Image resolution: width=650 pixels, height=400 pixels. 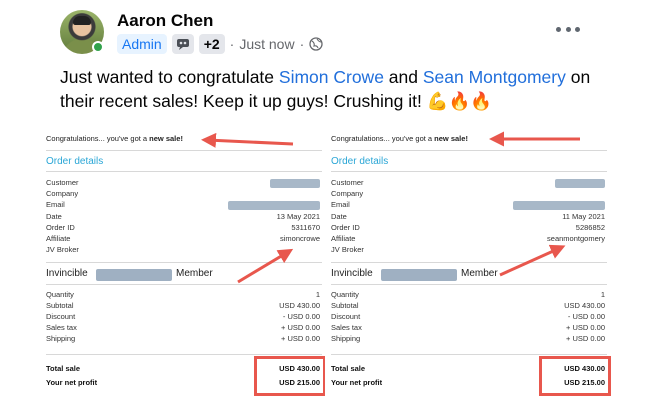 What do you see at coordinates (211, 44) in the screenshot?
I see `more-badges-button: +2` at bounding box center [211, 44].